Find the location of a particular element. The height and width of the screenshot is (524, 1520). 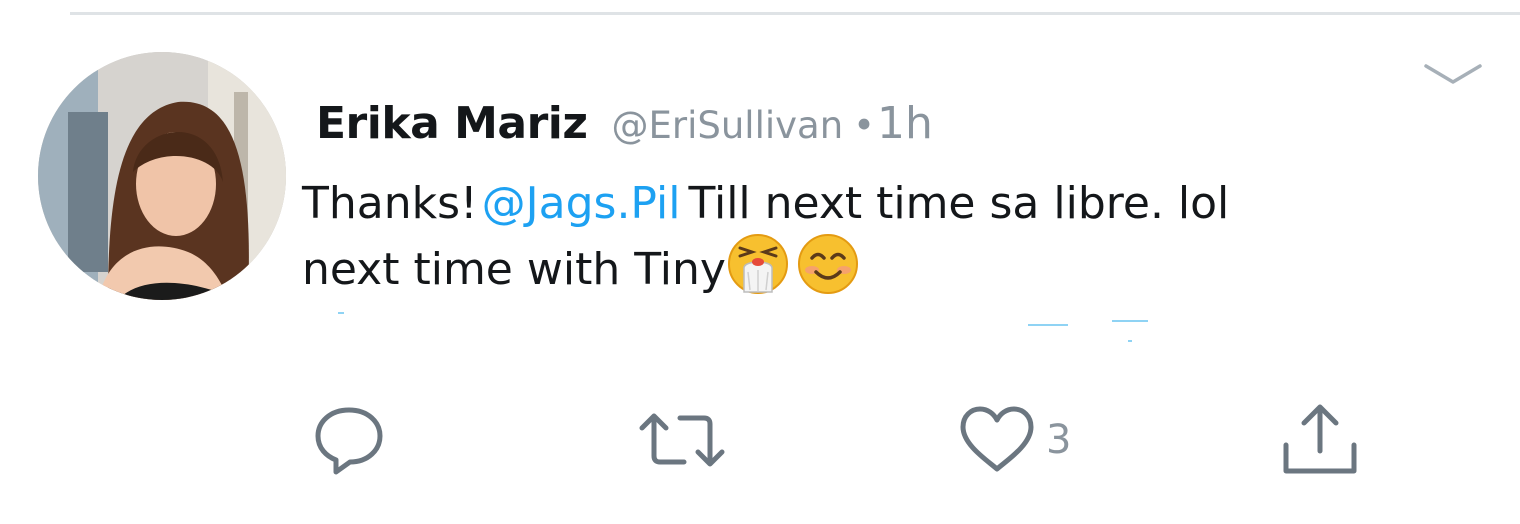

share-button is located at coordinates (1320, 440).